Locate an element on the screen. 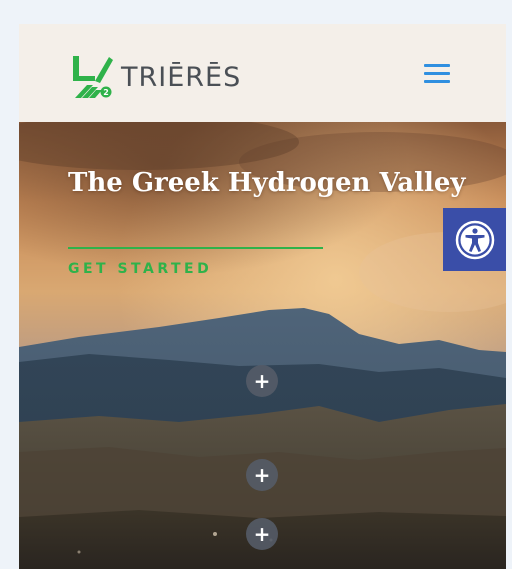  svg-text: 2 is located at coordinates (106, 92).